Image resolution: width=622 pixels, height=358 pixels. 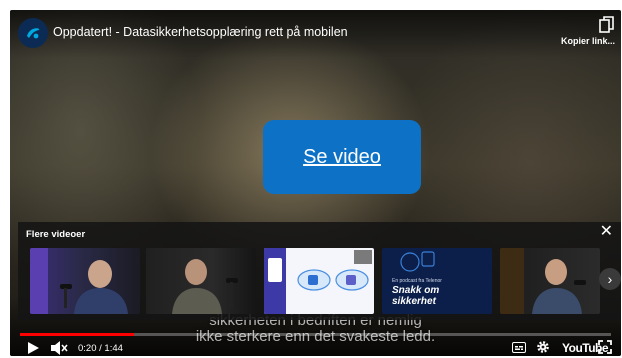 What do you see at coordinates (414, 301) in the screenshot?
I see `podcast-cover-line-3: sikkerhet` at bounding box center [414, 301].